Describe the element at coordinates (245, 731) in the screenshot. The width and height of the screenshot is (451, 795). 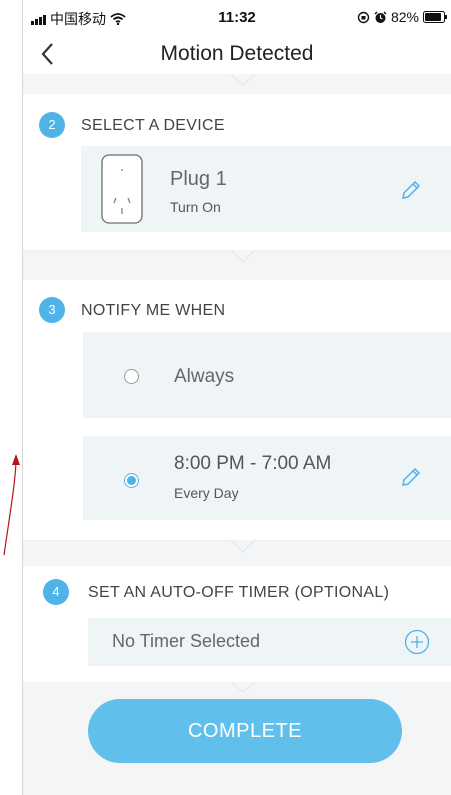
I see `complete-button: COMPLETE` at that location.